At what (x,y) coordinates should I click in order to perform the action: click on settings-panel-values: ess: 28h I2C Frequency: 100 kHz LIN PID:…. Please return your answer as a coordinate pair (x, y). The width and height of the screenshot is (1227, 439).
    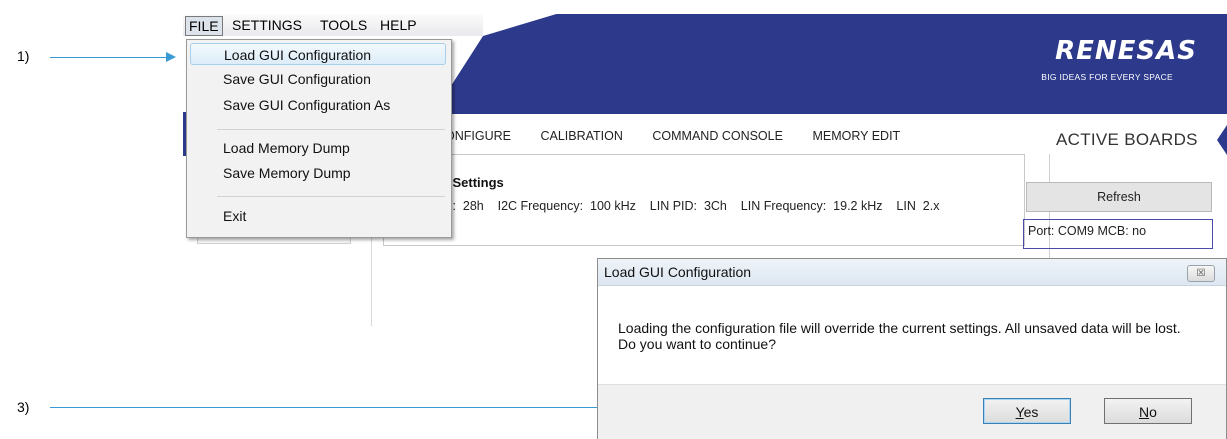
    Looking at the image, I should click on (686, 206).